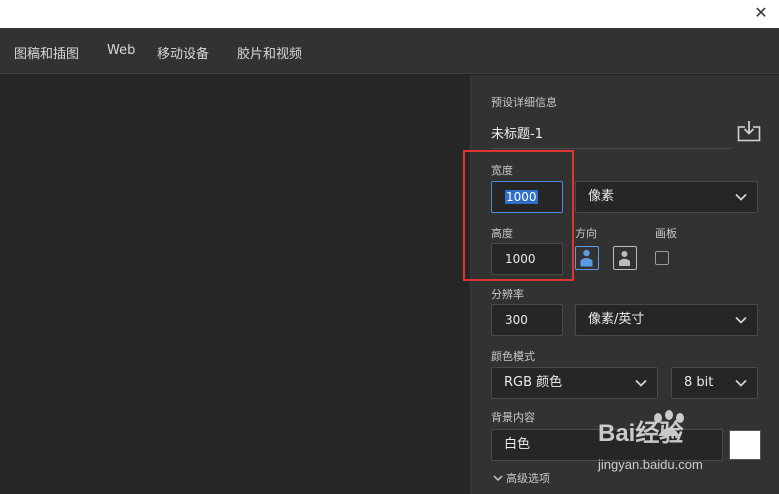 The image size is (779, 494). Describe the element at coordinates (269, 52) in the screenshot. I see `tab-film-video: 胶片和视频` at that location.